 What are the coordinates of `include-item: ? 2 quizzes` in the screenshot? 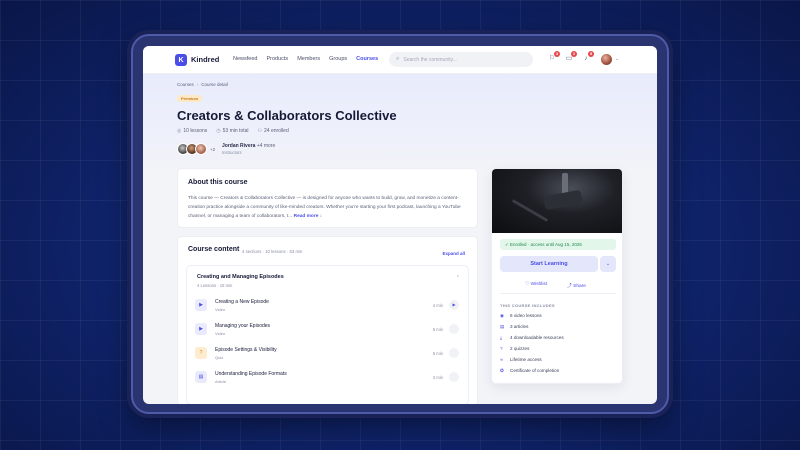 It's located at (514, 348).